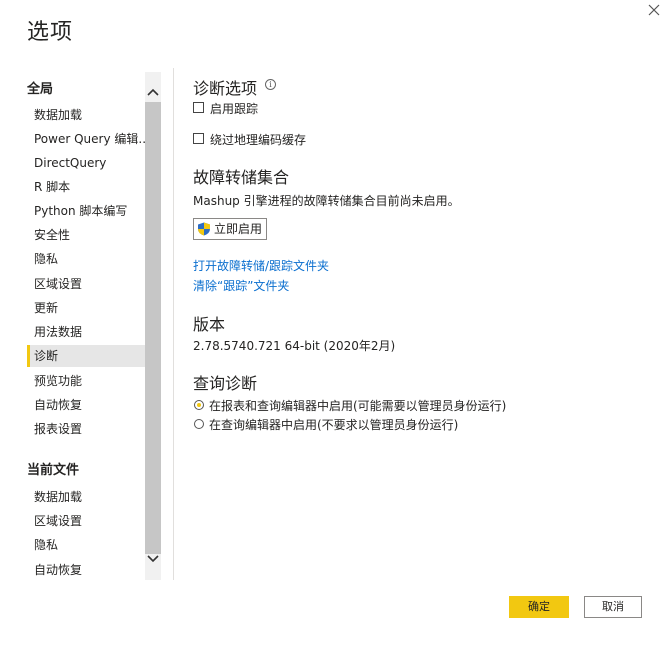 The image size is (670, 645). What do you see at coordinates (86, 259) in the screenshot?
I see `nav-item-privacy: 隐私` at bounding box center [86, 259].